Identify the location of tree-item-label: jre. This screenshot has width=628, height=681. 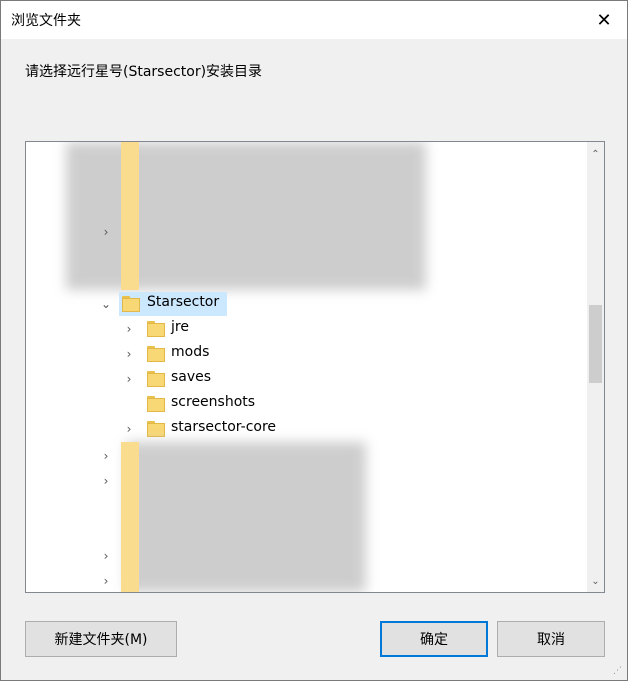
(180, 327).